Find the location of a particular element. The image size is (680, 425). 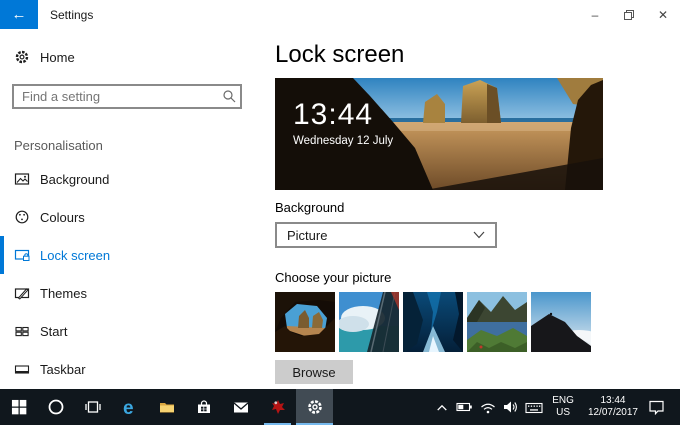

sidebar-item-home: Home is located at coordinates (135, 57).